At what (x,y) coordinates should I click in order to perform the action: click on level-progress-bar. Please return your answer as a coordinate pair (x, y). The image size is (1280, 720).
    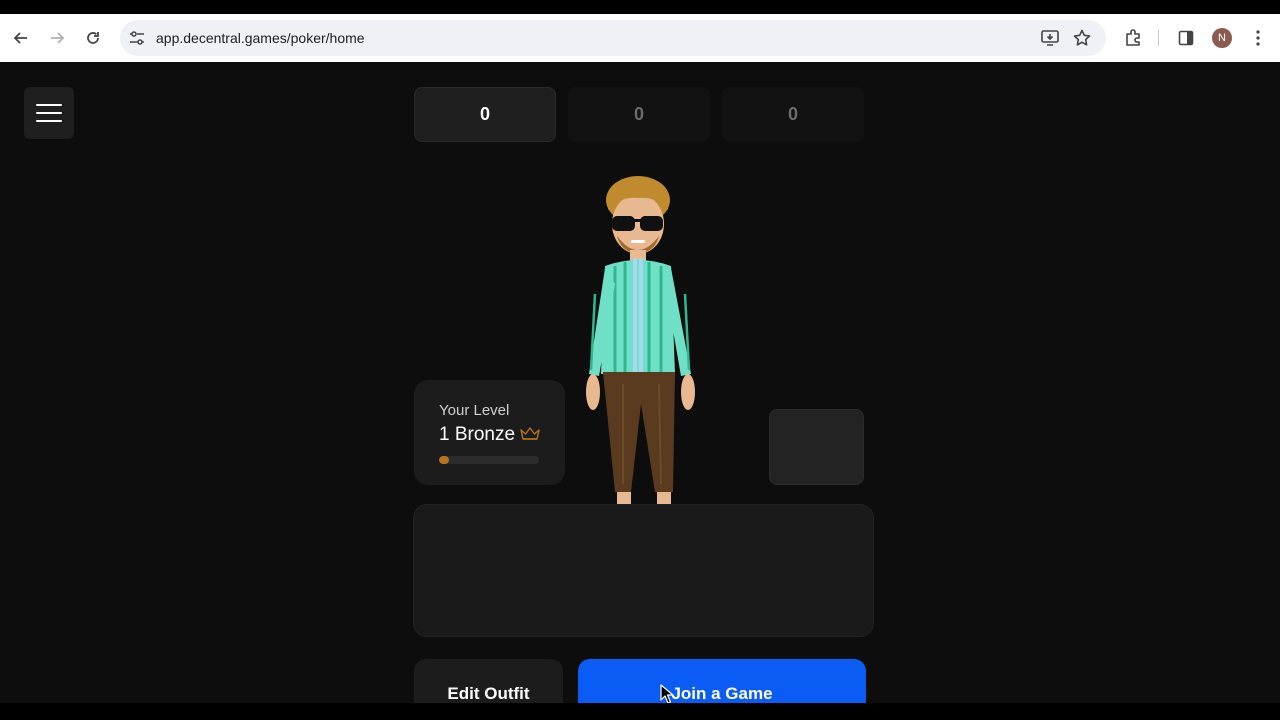
    Looking at the image, I should click on (489, 460).